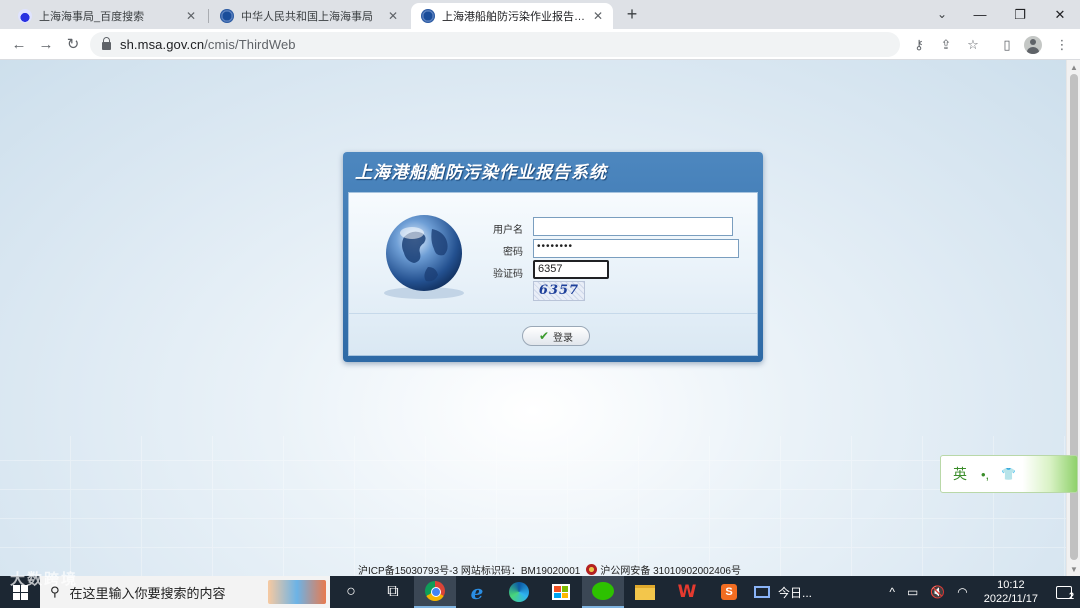 Image resolution: width=1080 pixels, height=608 pixels. I want to click on store-taskbar-icon, so click(561, 592).